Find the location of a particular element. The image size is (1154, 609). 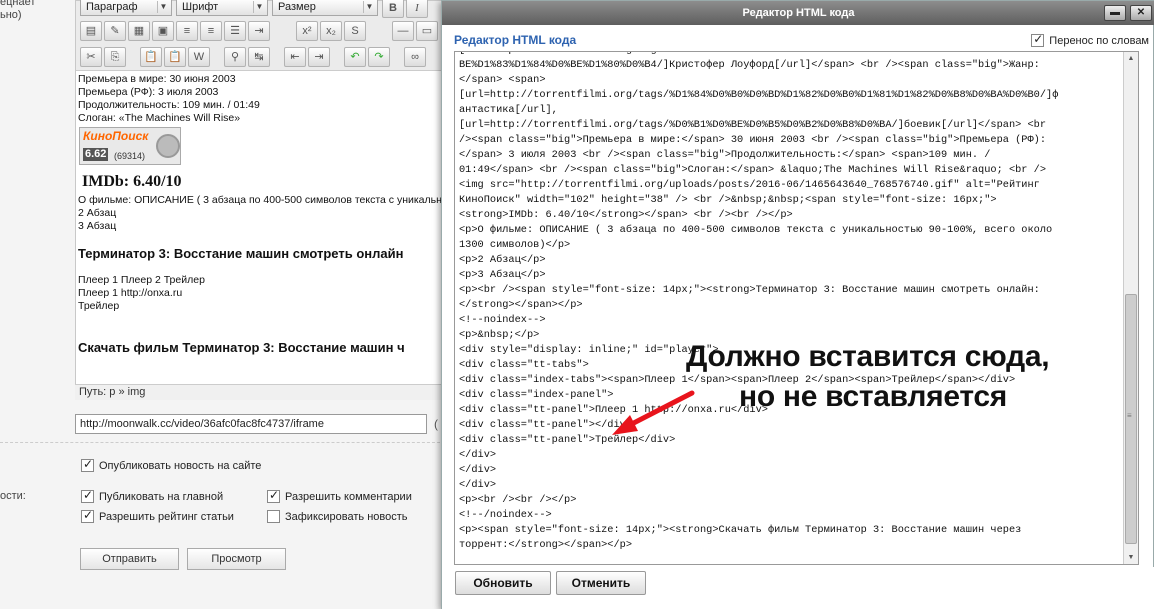

paste-icon: 📋 is located at coordinates (151, 57).